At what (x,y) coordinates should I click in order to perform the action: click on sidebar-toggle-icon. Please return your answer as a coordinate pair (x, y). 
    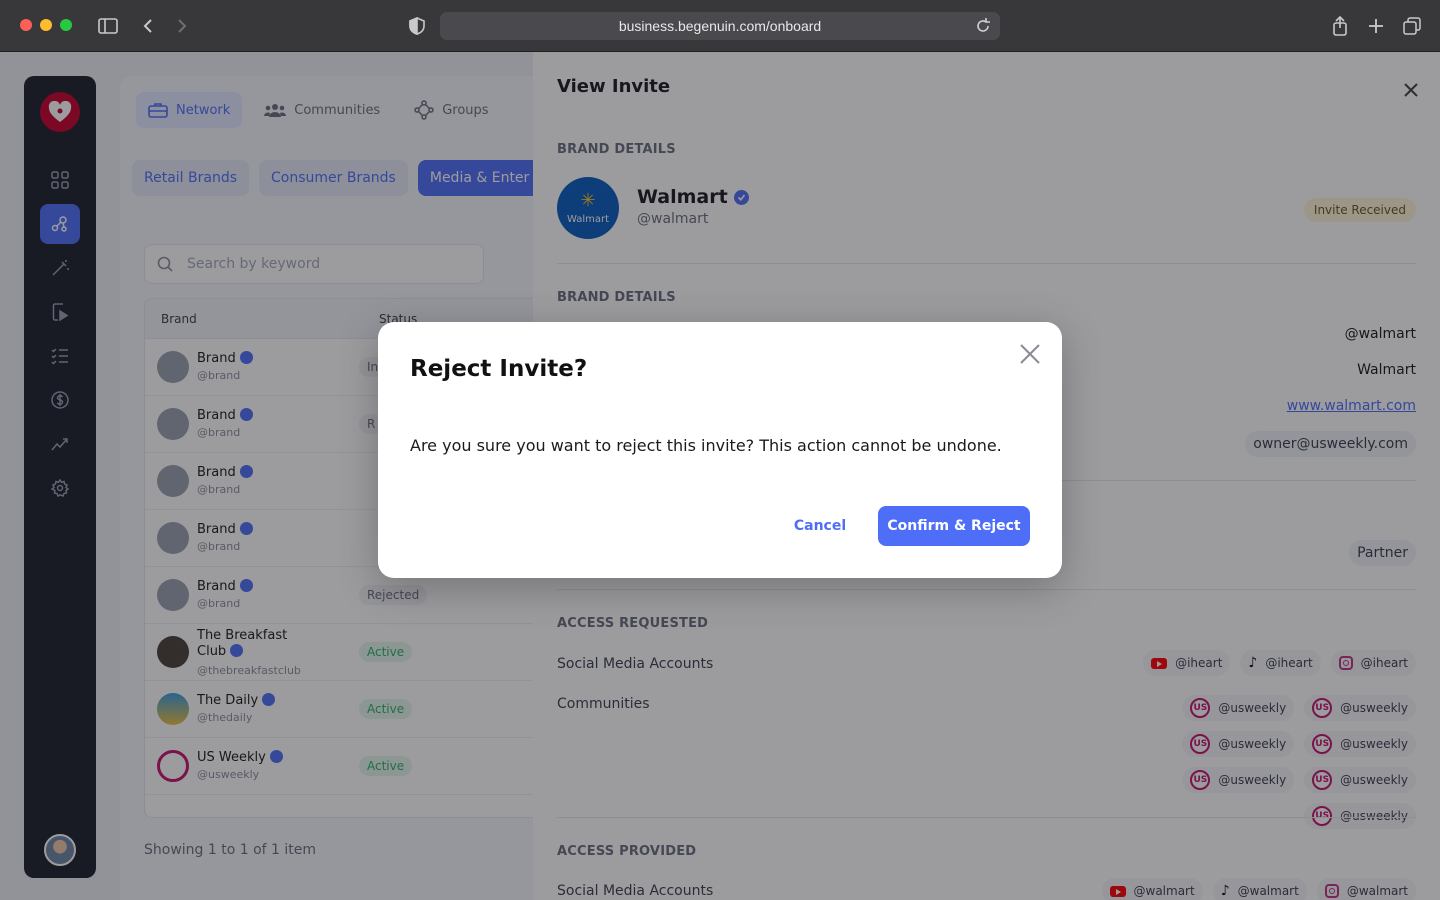
    Looking at the image, I should click on (108, 26).